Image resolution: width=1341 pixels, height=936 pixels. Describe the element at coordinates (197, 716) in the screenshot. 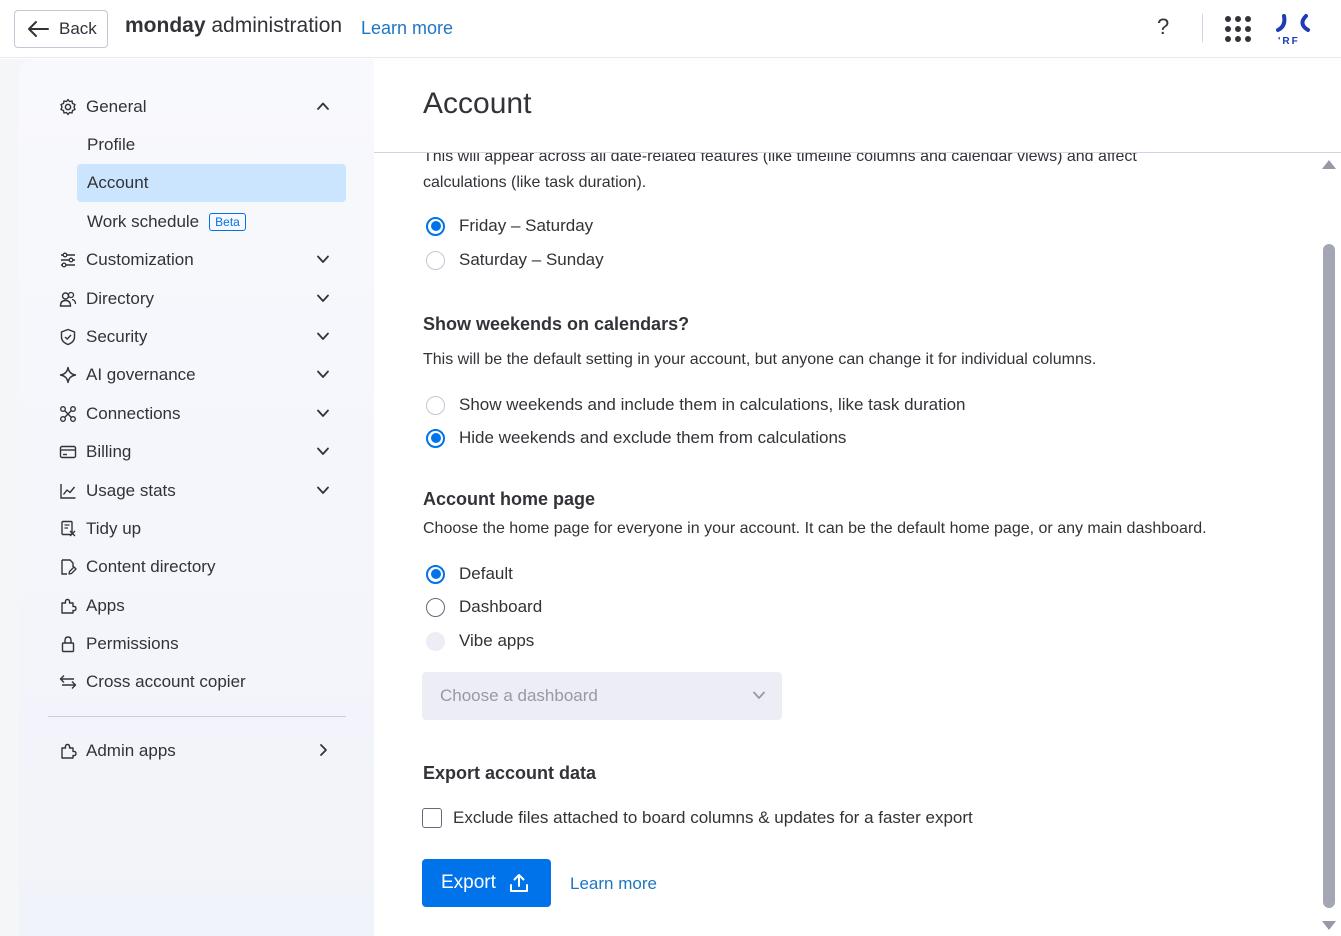

I see `sidebar-divider` at that location.